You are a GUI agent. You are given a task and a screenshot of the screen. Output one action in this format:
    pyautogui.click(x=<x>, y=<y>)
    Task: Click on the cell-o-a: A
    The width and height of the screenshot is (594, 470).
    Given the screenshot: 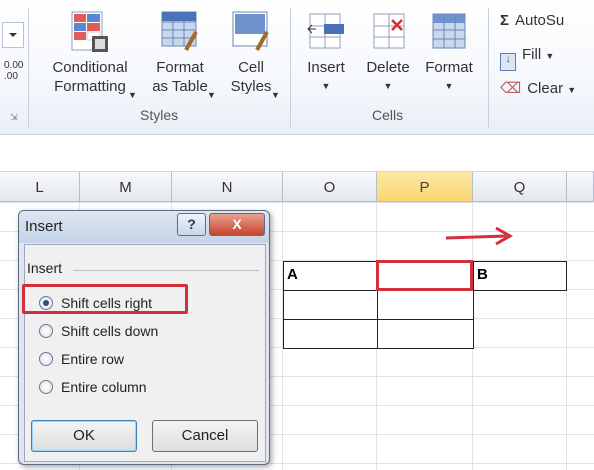 What is the action you would take?
    pyautogui.click(x=330, y=276)
    